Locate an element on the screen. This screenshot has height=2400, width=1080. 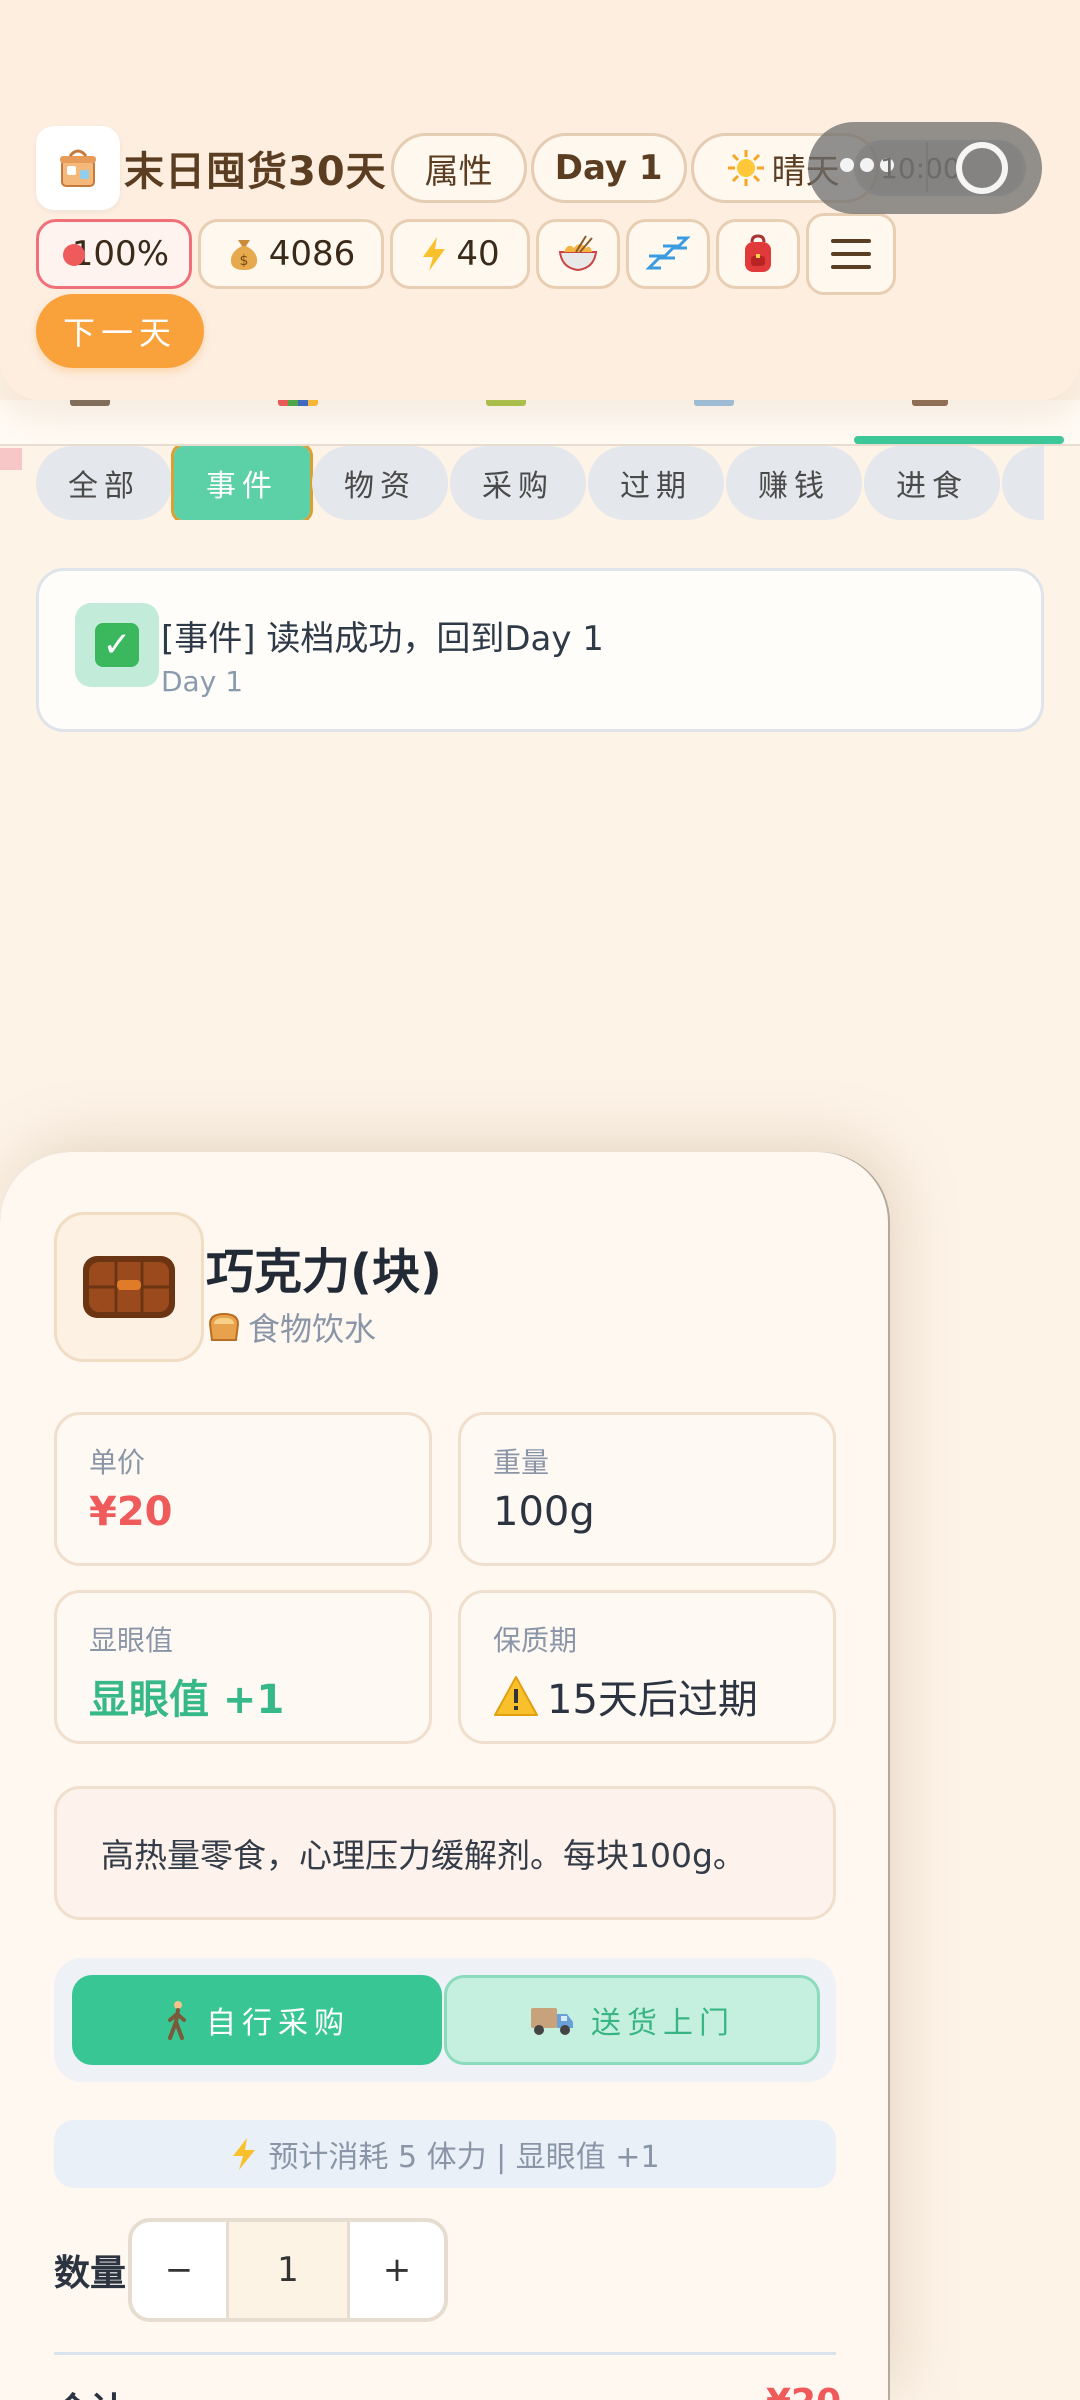
food-button is located at coordinates (578, 254).